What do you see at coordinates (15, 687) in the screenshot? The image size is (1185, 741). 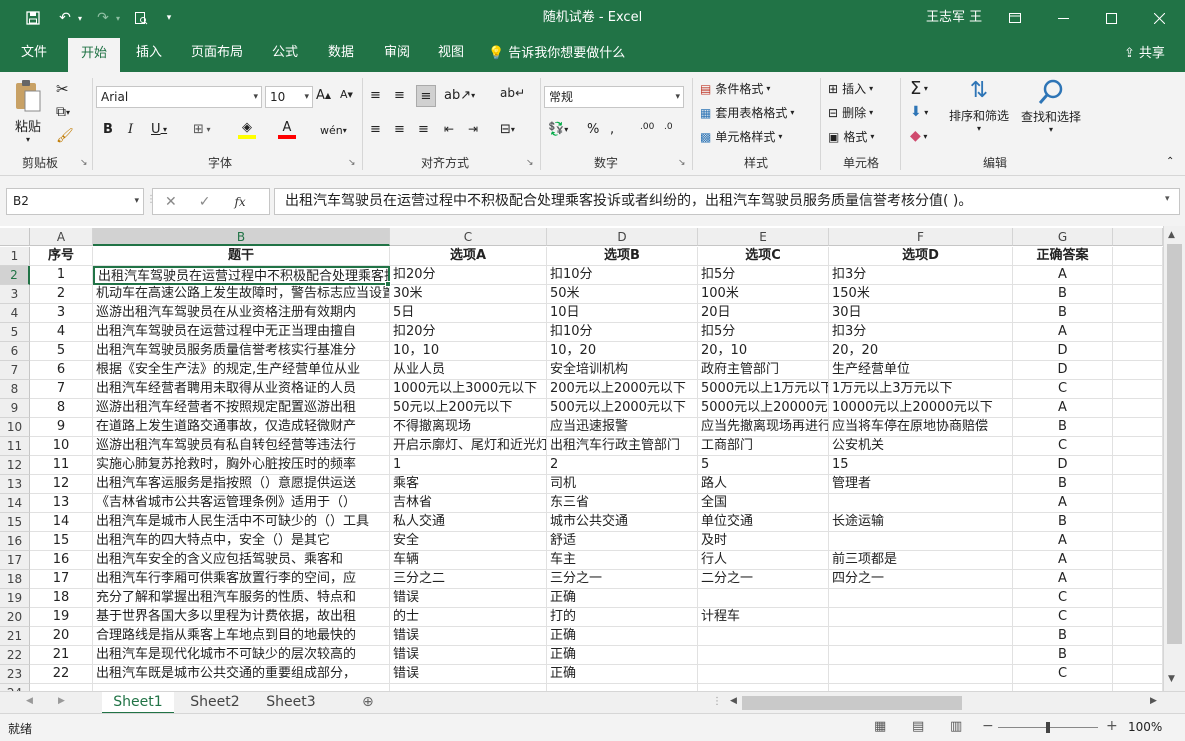 I see `row-header: 24` at bounding box center [15, 687].